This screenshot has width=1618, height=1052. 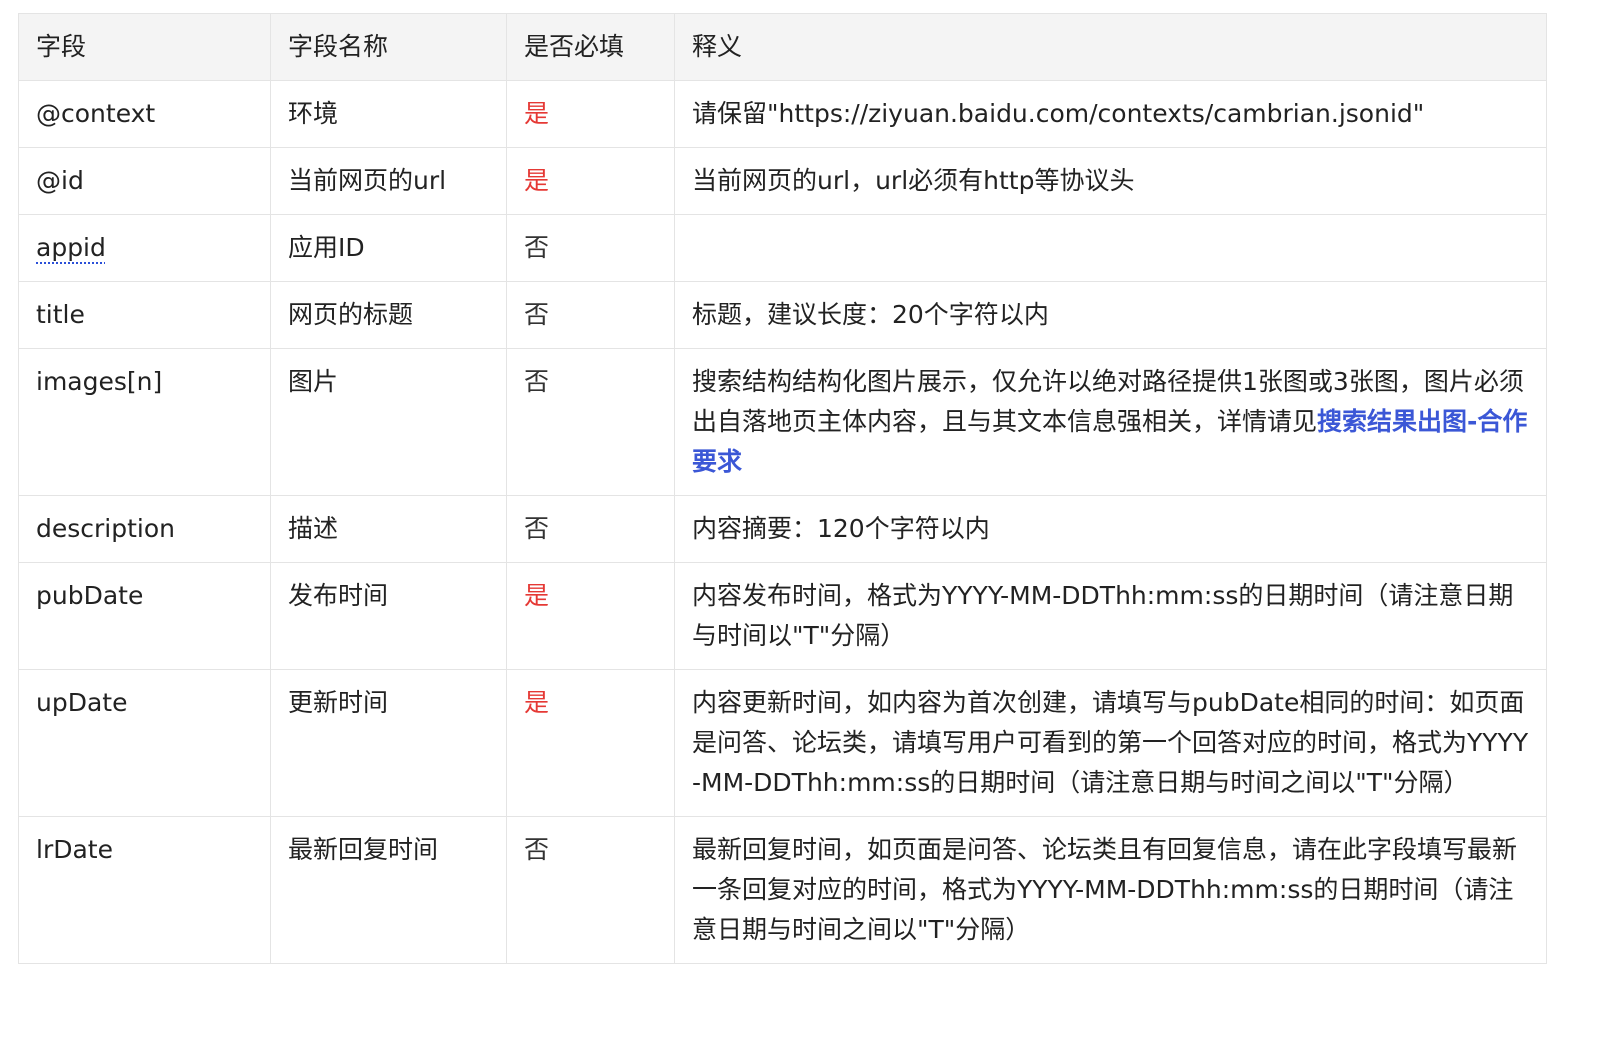 I want to click on cell-field-name: 更新时间, so click(x=388, y=743).